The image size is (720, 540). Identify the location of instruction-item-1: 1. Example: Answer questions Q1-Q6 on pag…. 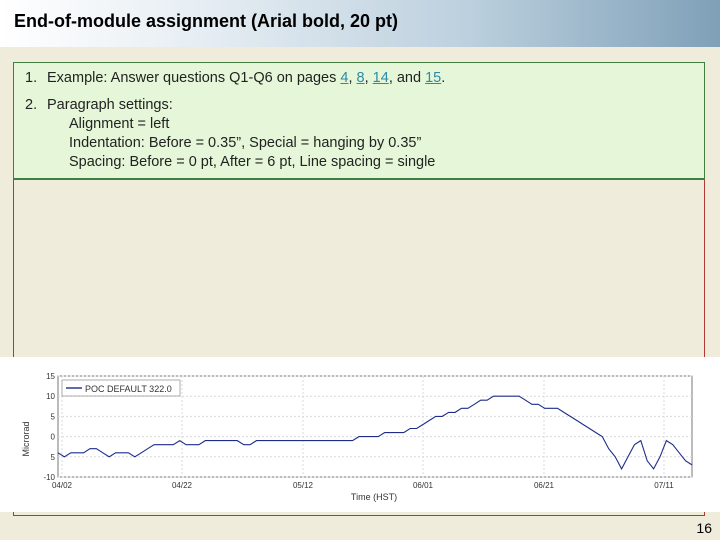
(235, 78).